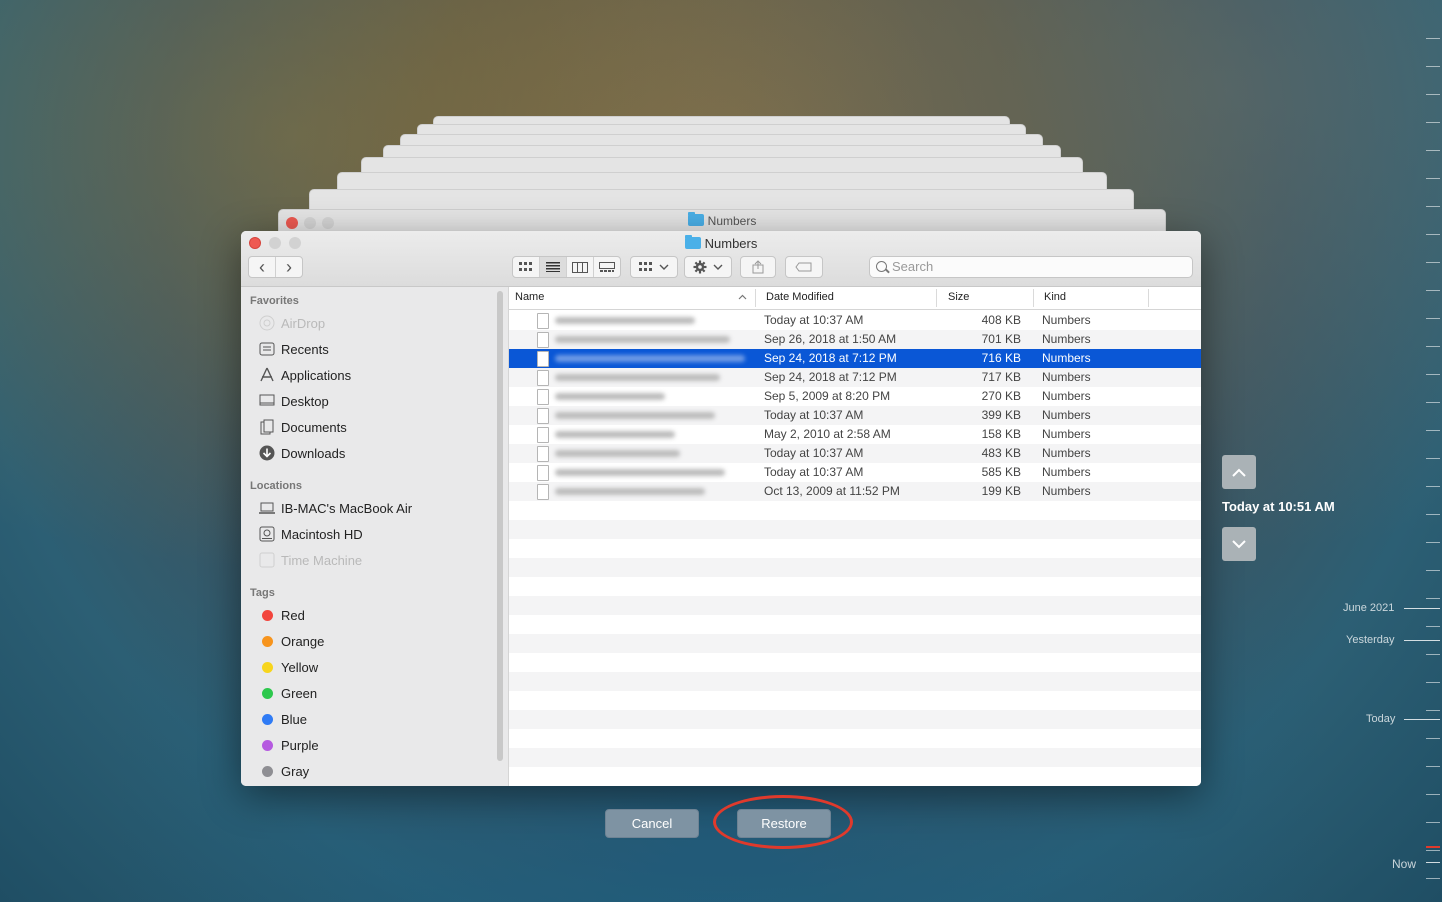  Describe the element at coordinates (855, 377) in the screenshot. I see `table-row: Sep 24, 2018 at 7:12 PM 717 KB Numbers` at that location.